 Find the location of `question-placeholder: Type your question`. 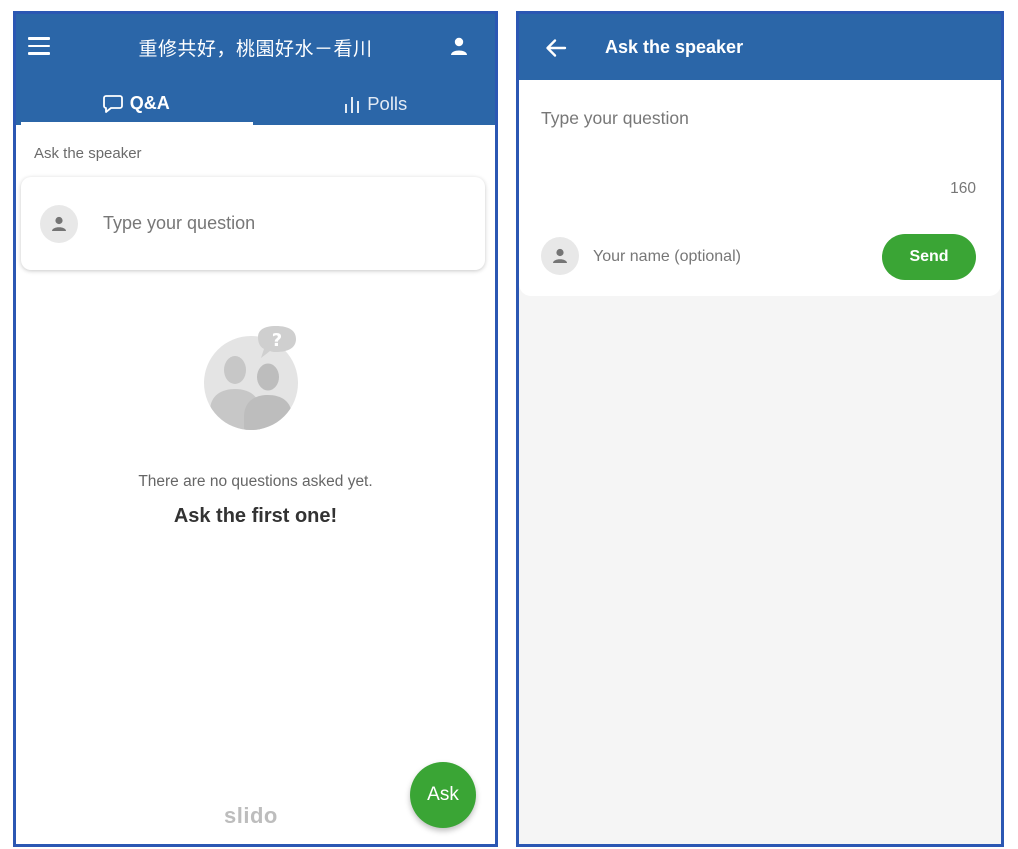

question-placeholder: Type your question is located at coordinates (179, 223).